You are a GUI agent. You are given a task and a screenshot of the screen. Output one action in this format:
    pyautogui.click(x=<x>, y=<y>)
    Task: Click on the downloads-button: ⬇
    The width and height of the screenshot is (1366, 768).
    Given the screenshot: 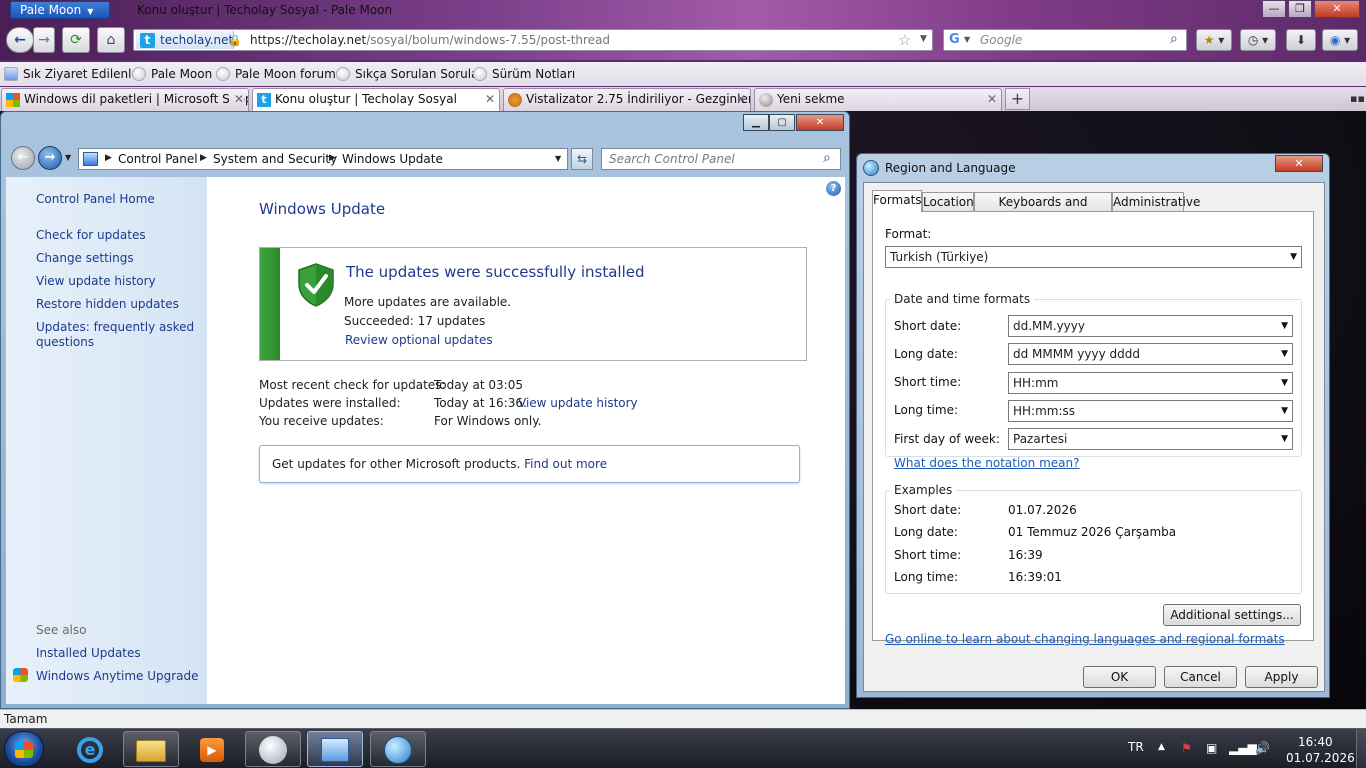 What is the action you would take?
    pyautogui.click(x=1301, y=40)
    